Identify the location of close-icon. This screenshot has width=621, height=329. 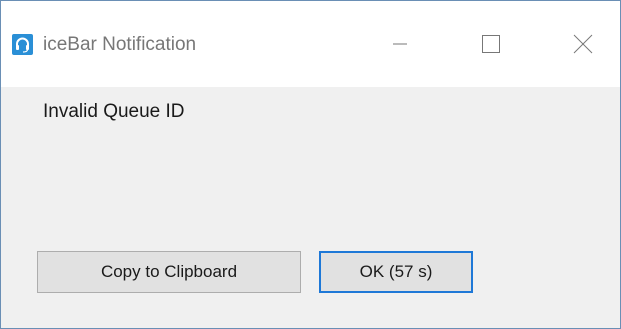
(583, 44).